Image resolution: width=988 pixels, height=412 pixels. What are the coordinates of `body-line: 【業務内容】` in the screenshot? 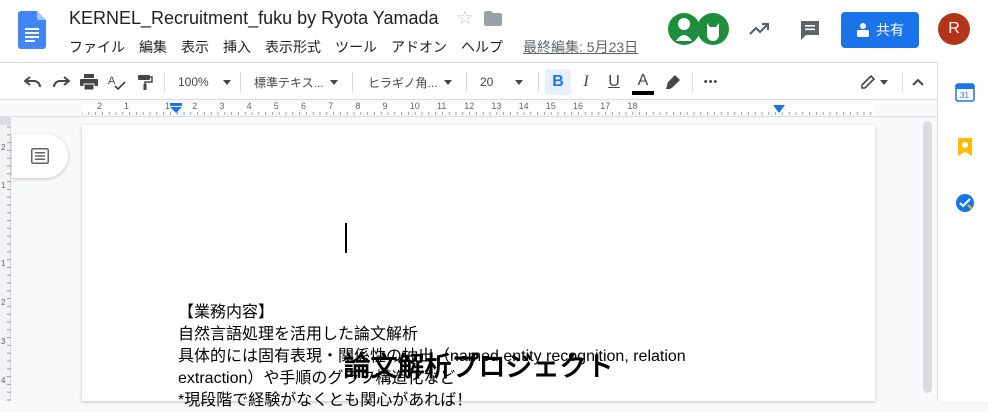 It's located at (226, 312).